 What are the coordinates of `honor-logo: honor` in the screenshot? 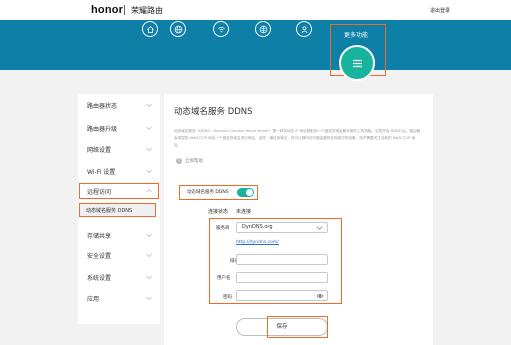 It's located at (107, 10).